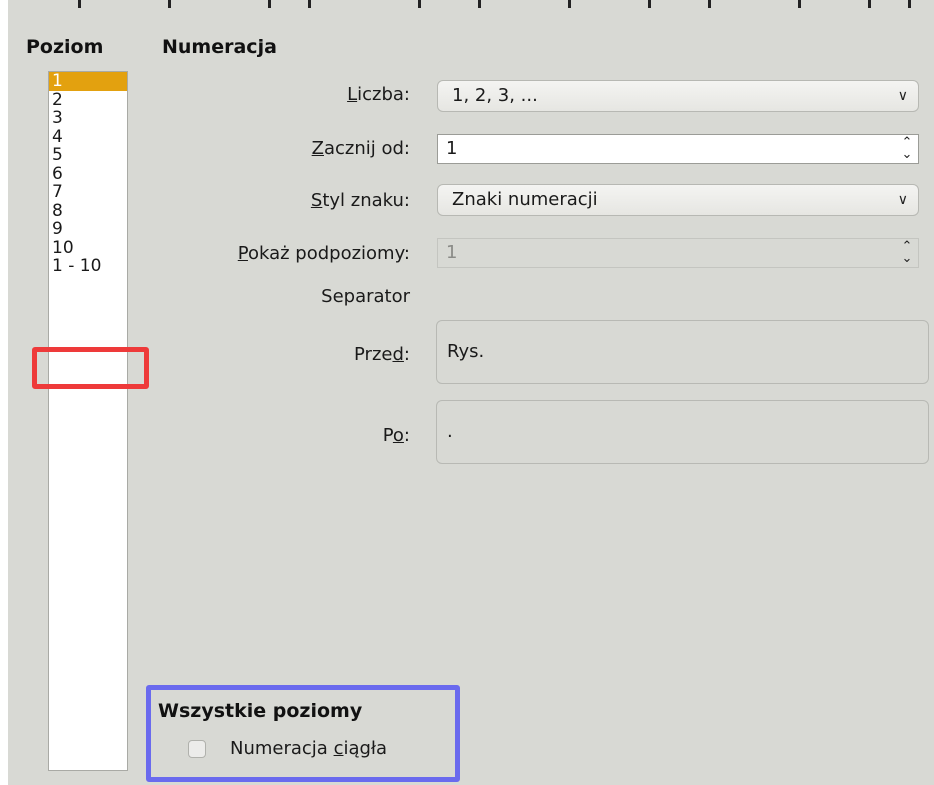  What do you see at coordinates (88, 266) in the screenshot?
I see `level-item: 1 - 10` at bounding box center [88, 266].